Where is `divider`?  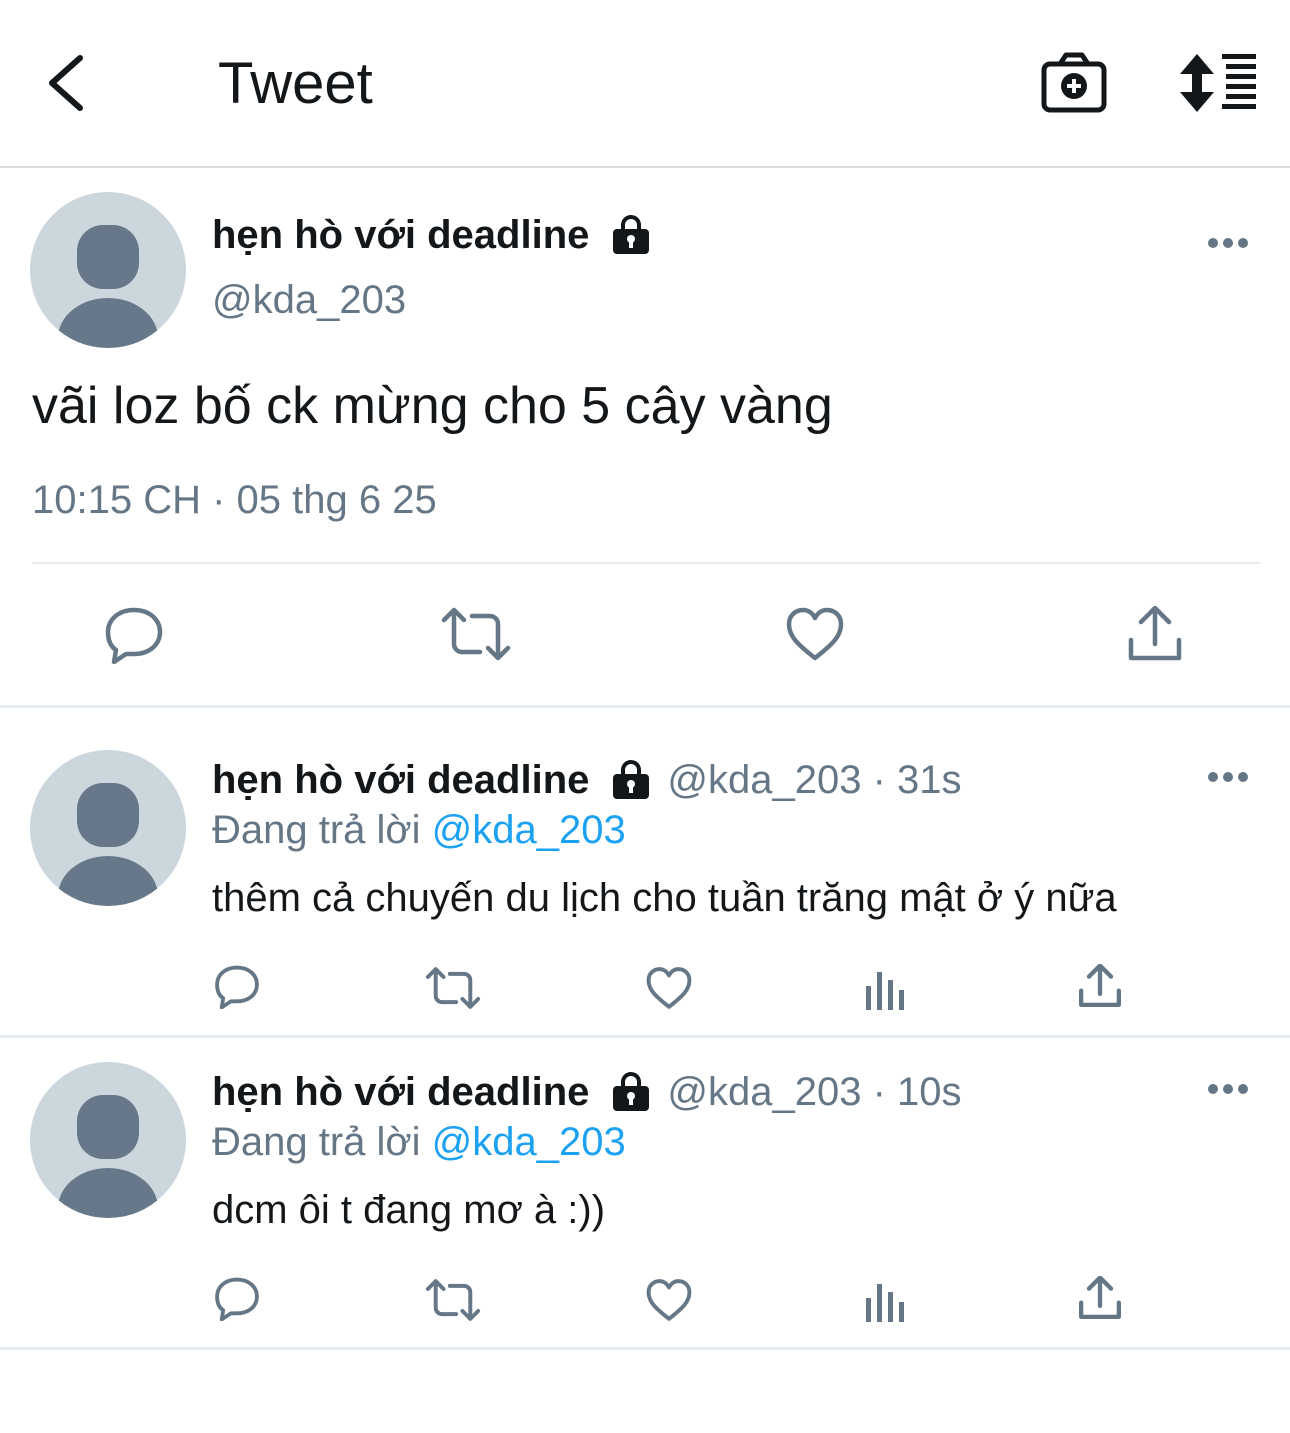 divider is located at coordinates (646, 563).